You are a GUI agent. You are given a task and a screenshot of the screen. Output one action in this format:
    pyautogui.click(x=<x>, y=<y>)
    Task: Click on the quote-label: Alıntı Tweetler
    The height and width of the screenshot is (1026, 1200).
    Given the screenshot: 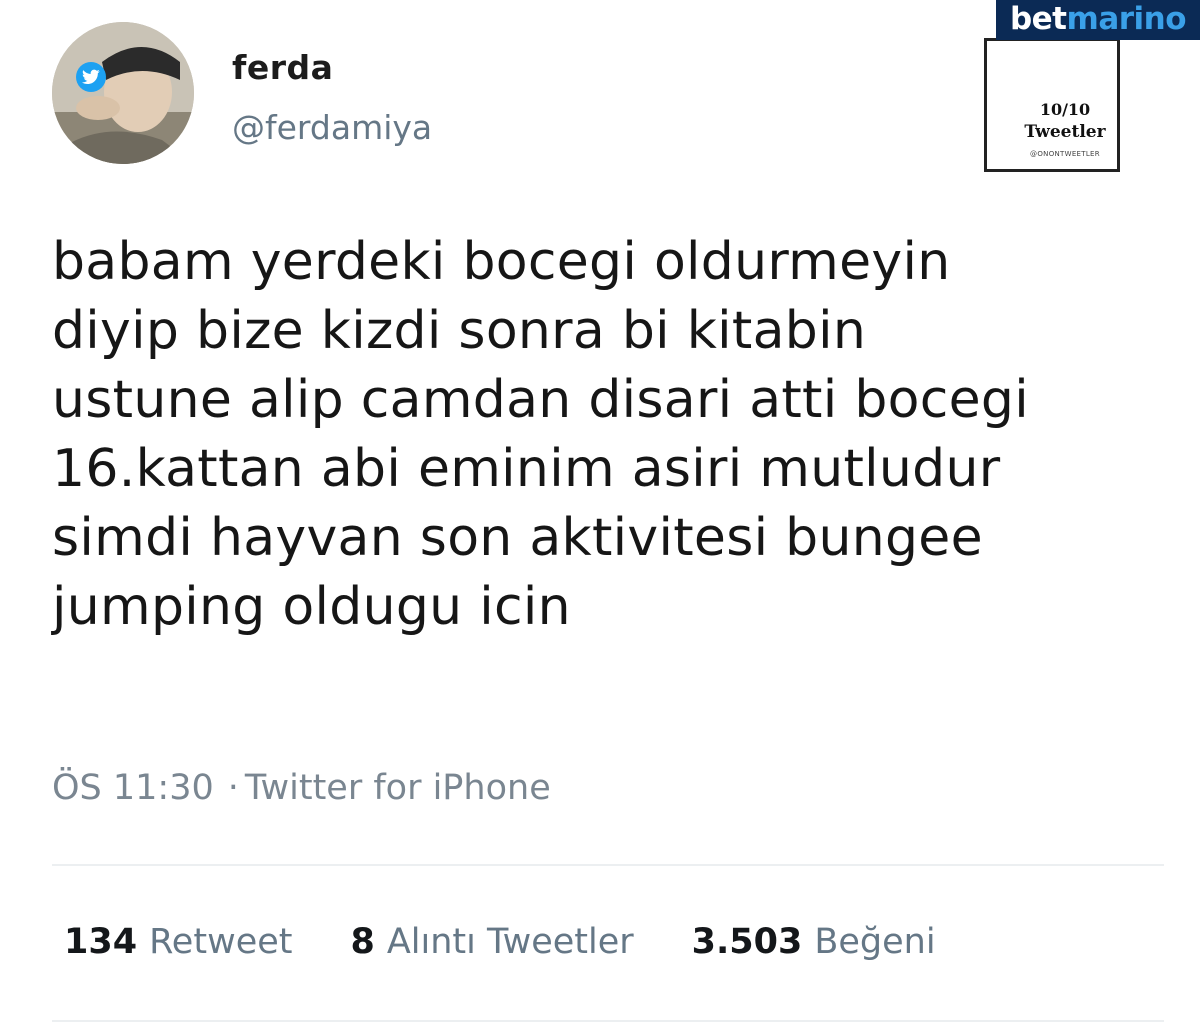 What is the action you would take?
    pyautogui.click(x=510, y=942)
    